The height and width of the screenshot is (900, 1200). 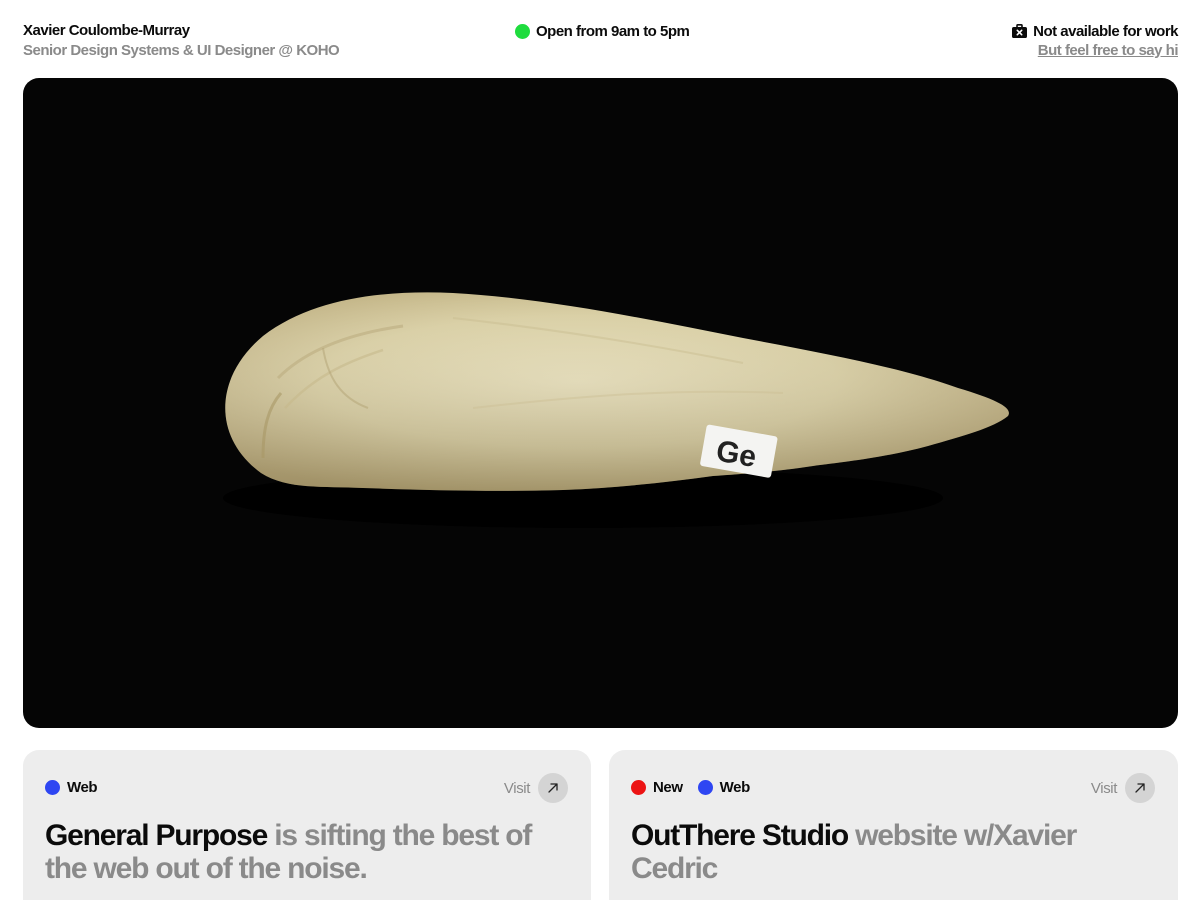 I want to click on card-description: OutThere Studio website w/Xavier Cedric, so click(x=895, y=852).